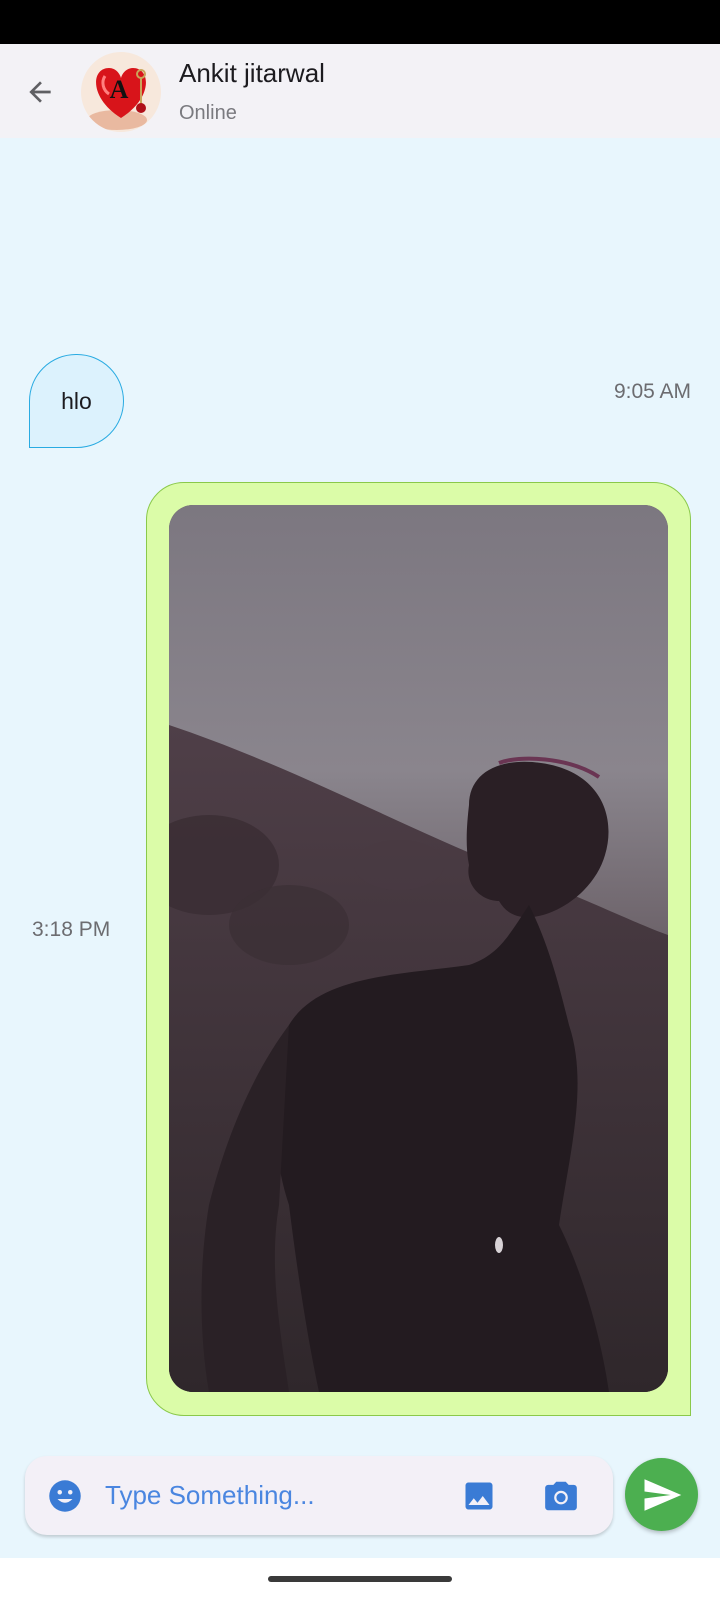 The width and height of the screenshot is (720, 1600). I want to click on navigation-bar, so click(360, 1579).